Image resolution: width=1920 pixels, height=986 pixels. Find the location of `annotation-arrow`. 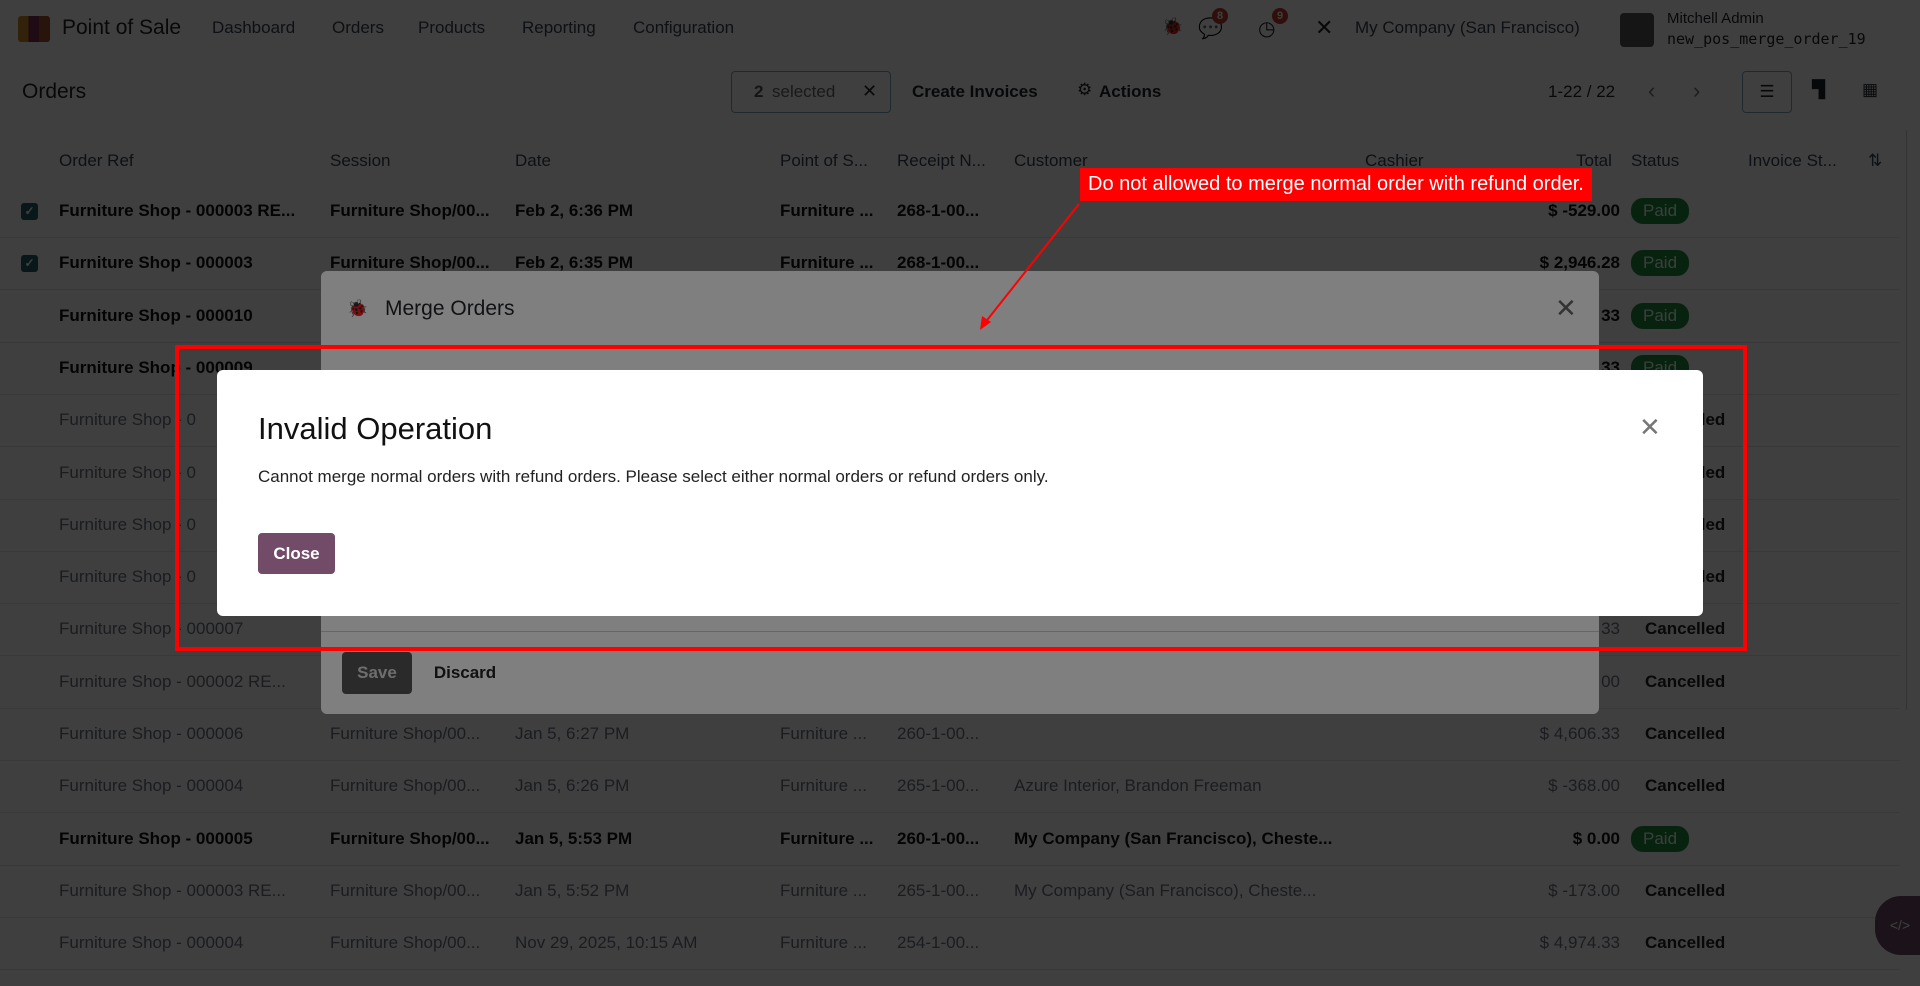

annotation-arrow is located at coordinates (1030, 266).